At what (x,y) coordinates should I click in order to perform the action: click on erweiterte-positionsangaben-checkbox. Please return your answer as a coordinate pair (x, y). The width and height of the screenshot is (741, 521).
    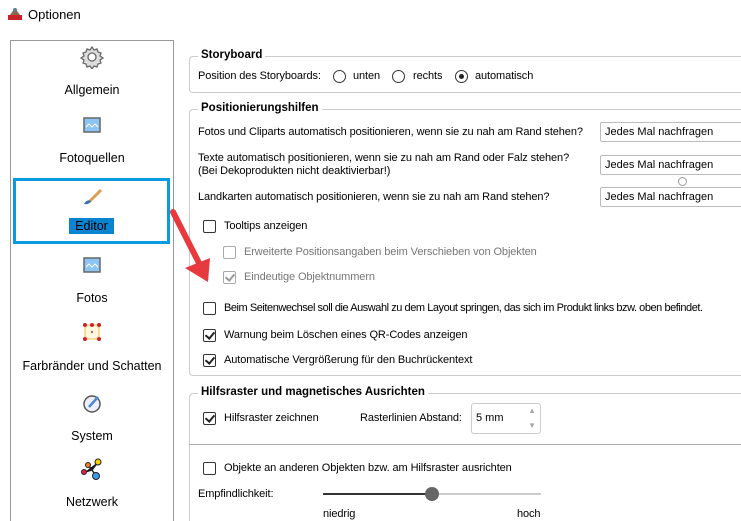
    Looking at the image, I should click on (229, 252).